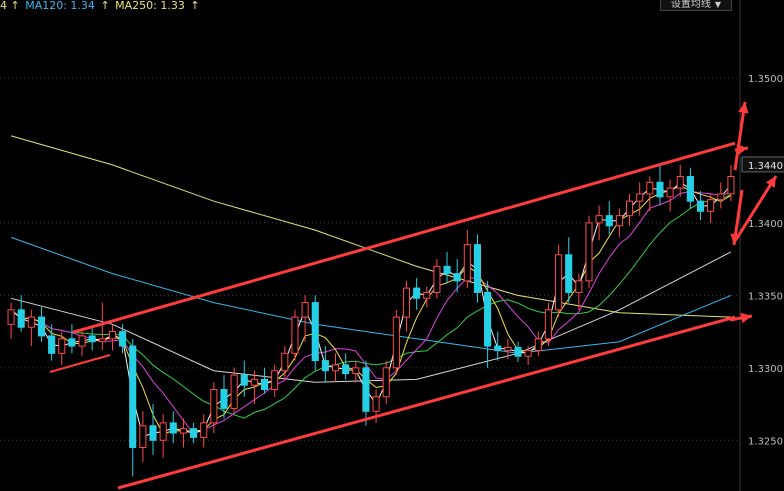 This screenshot has width=784, height=491. What do you see at coordinates (195, 6) in the screenshot?
I see `legend-ma250-arrow: ↑` at bounding box center [195, 6].